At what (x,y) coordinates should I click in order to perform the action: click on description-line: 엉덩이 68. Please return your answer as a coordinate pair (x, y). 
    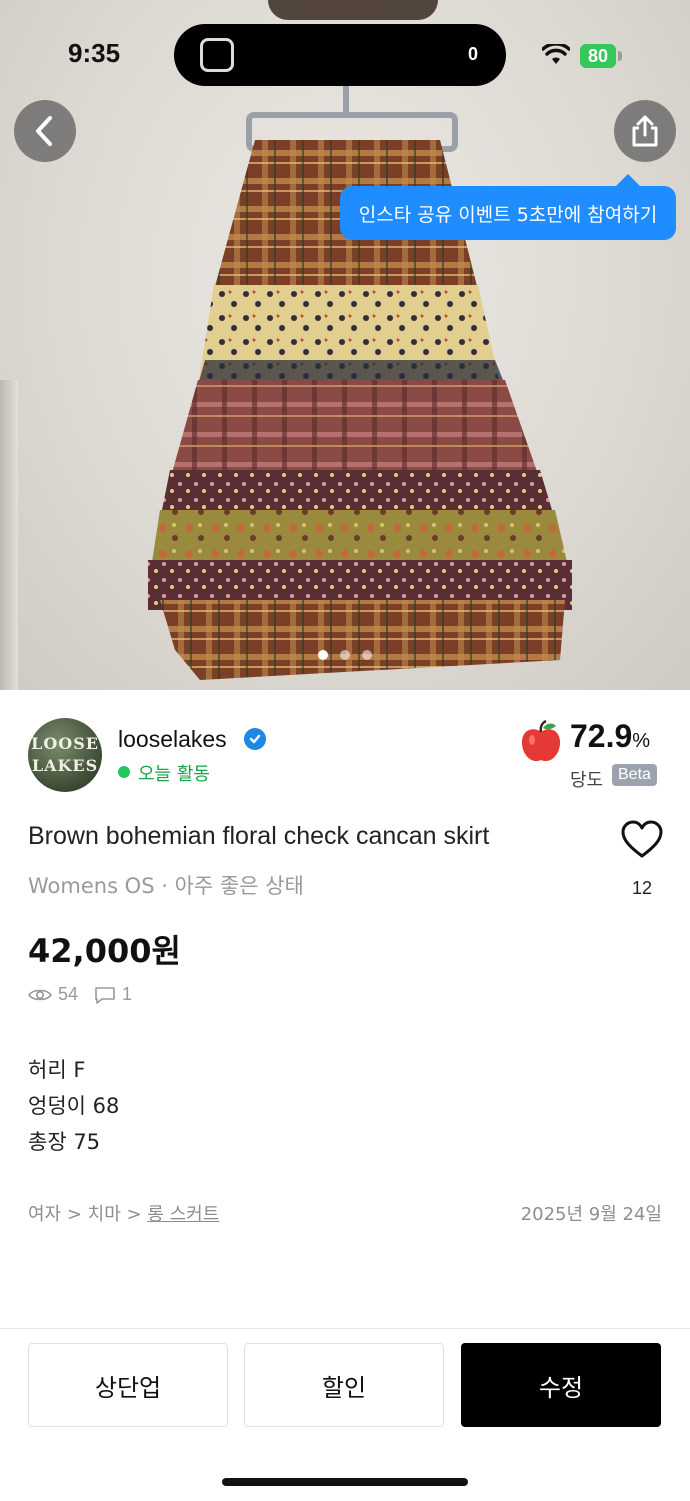
    Looking at the image, I should click on (74, 1106).